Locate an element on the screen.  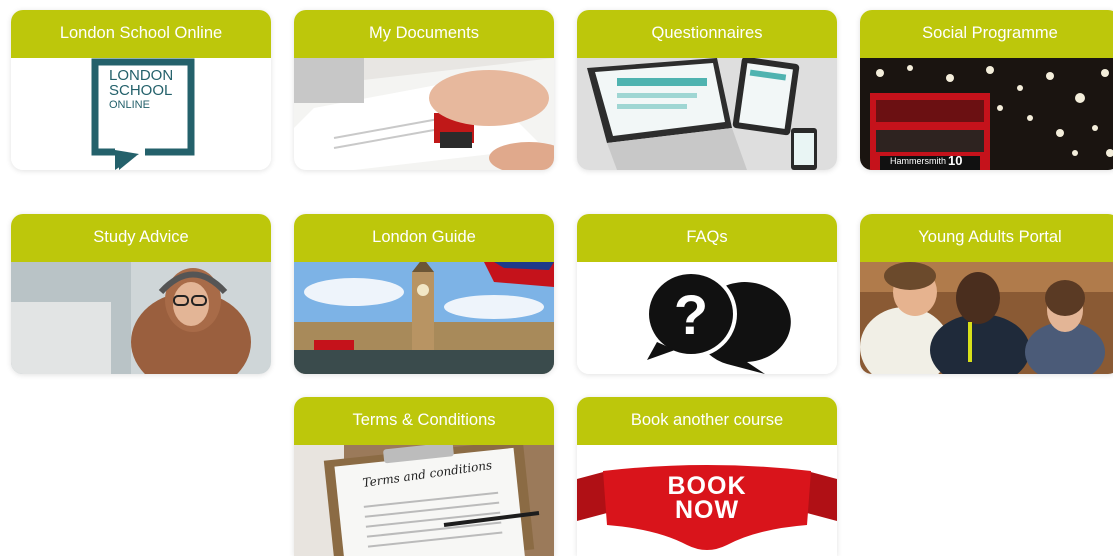
book-now-line-1: BOOK is located at coordinates (707, 486).